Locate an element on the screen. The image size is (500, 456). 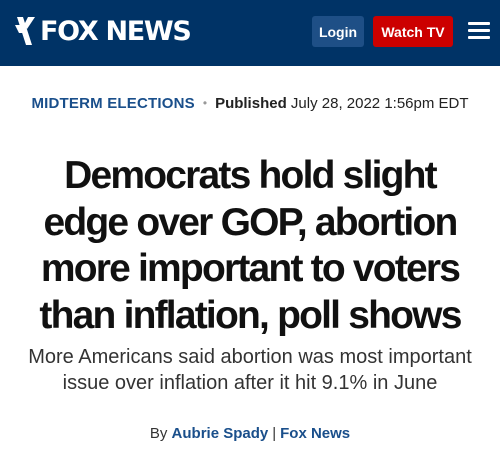
byline-prefix: By is located at coordinates (158, 433).